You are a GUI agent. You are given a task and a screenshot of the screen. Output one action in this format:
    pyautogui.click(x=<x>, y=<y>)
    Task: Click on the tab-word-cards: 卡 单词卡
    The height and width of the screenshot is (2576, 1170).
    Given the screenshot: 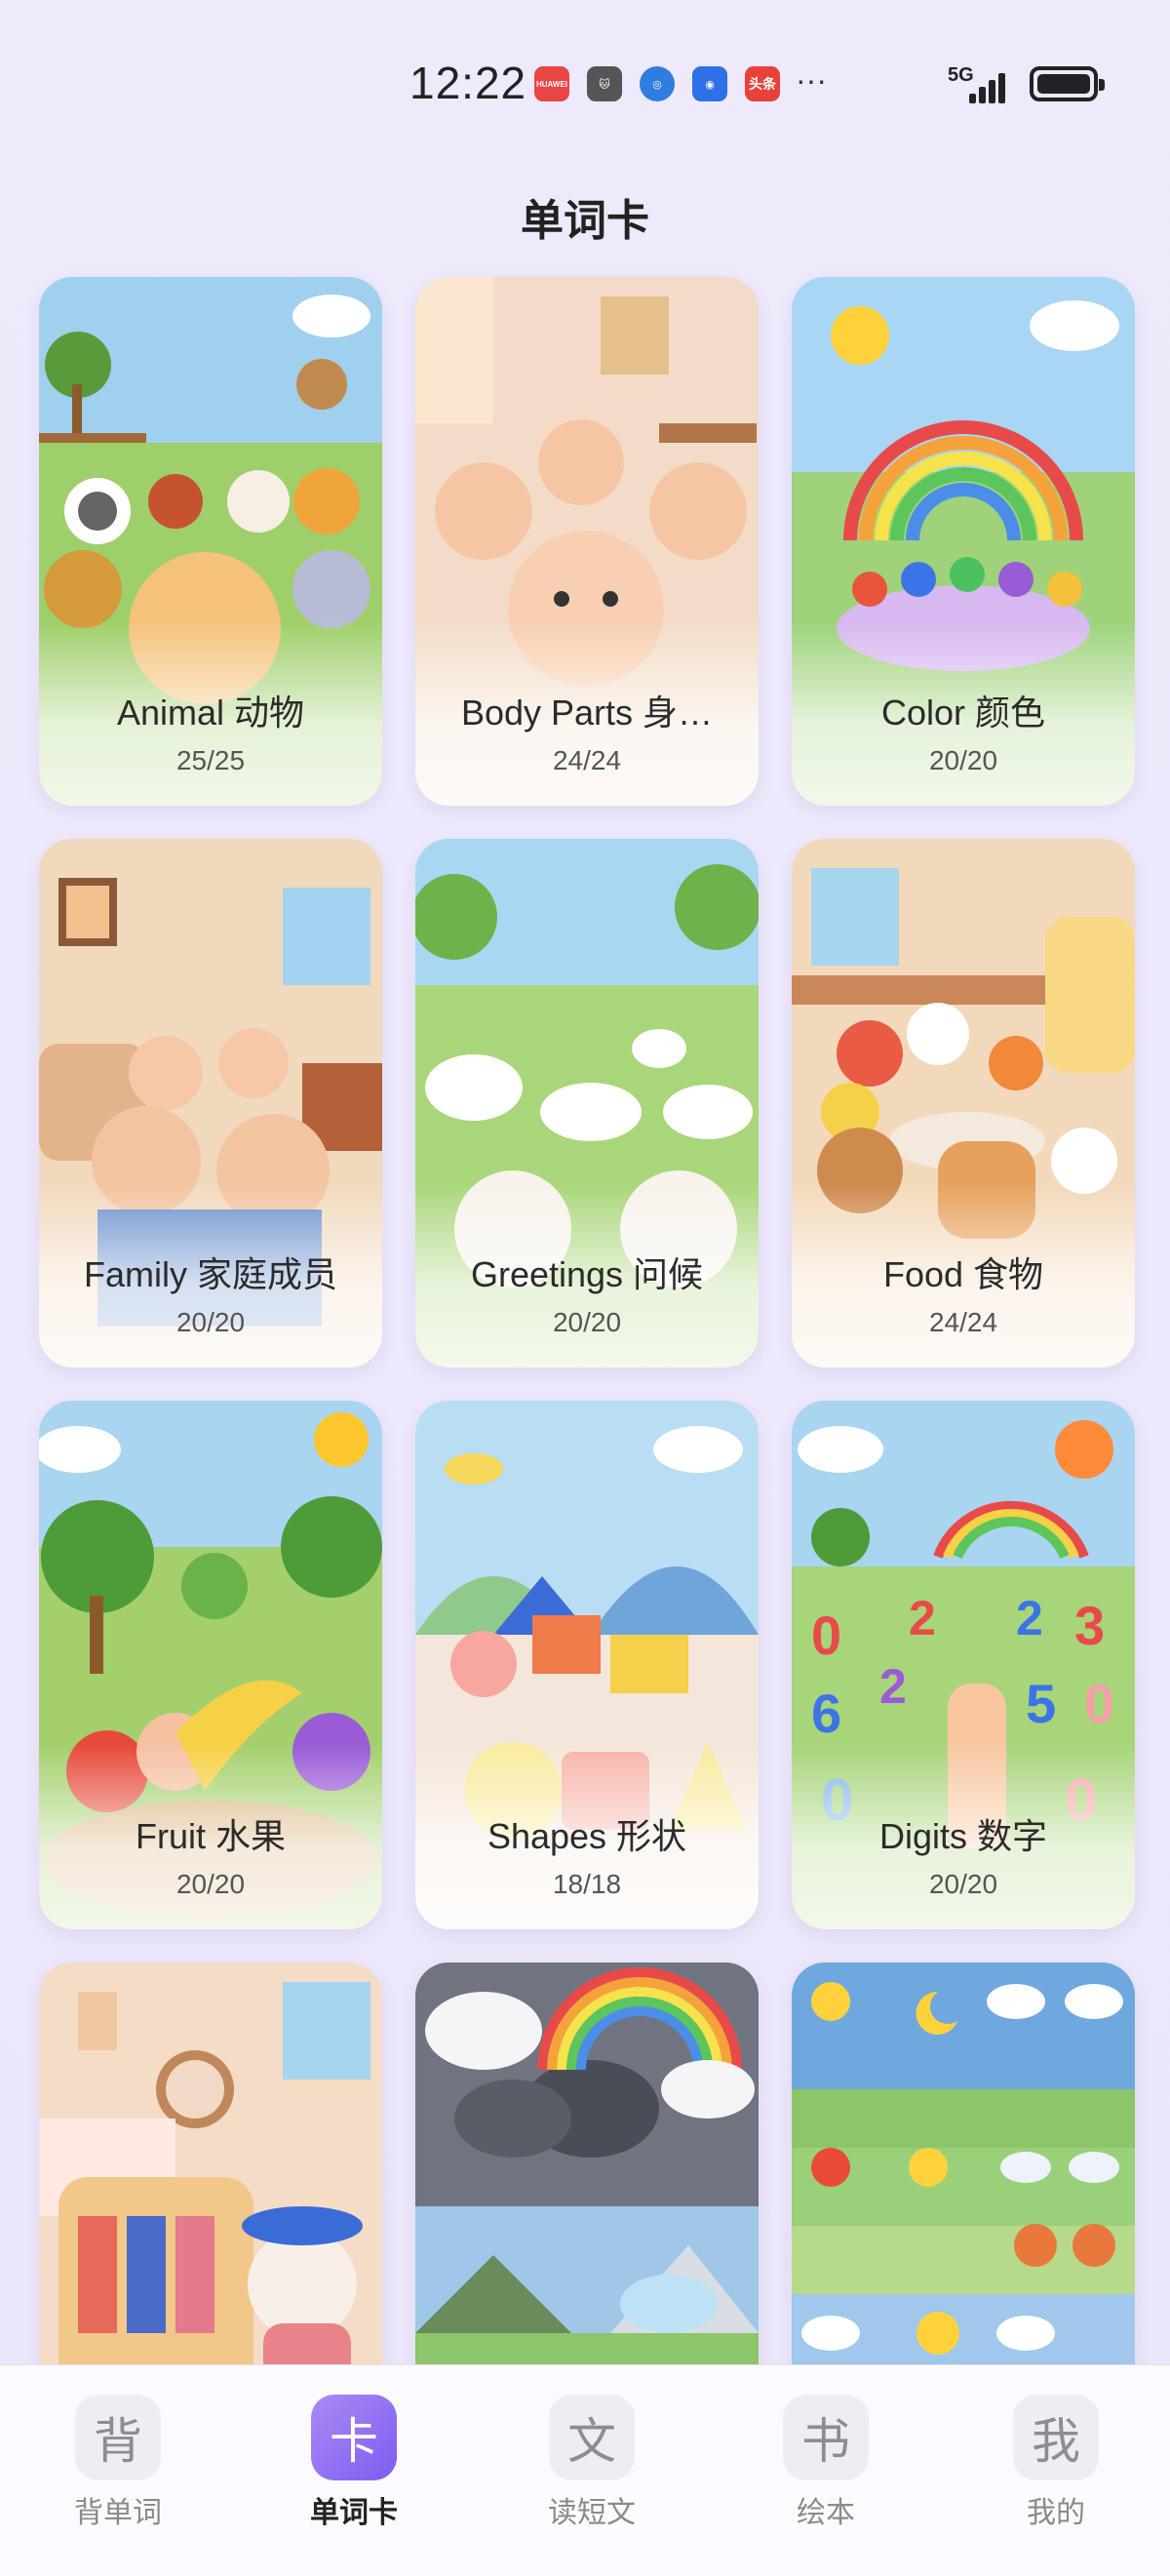 What is the action you would take?
    pyautogui.click(x=354, y=2463)
    